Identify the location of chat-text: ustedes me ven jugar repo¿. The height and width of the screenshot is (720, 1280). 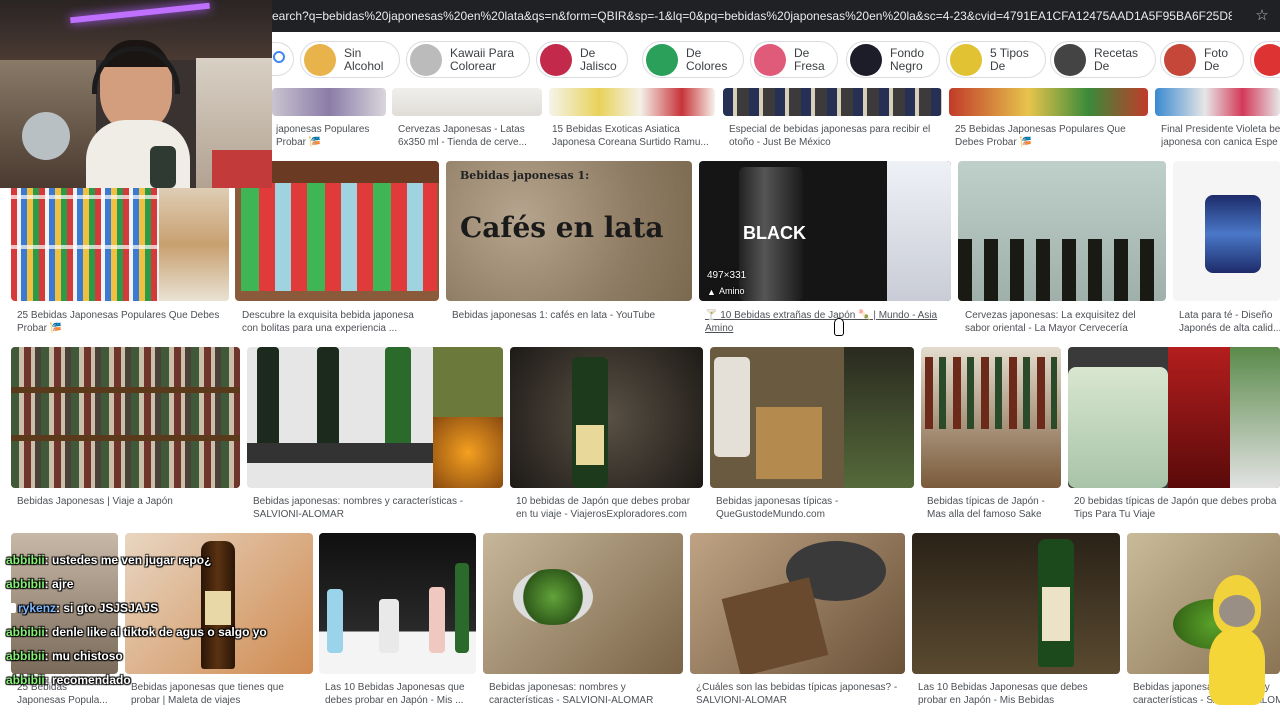
(132, 560).